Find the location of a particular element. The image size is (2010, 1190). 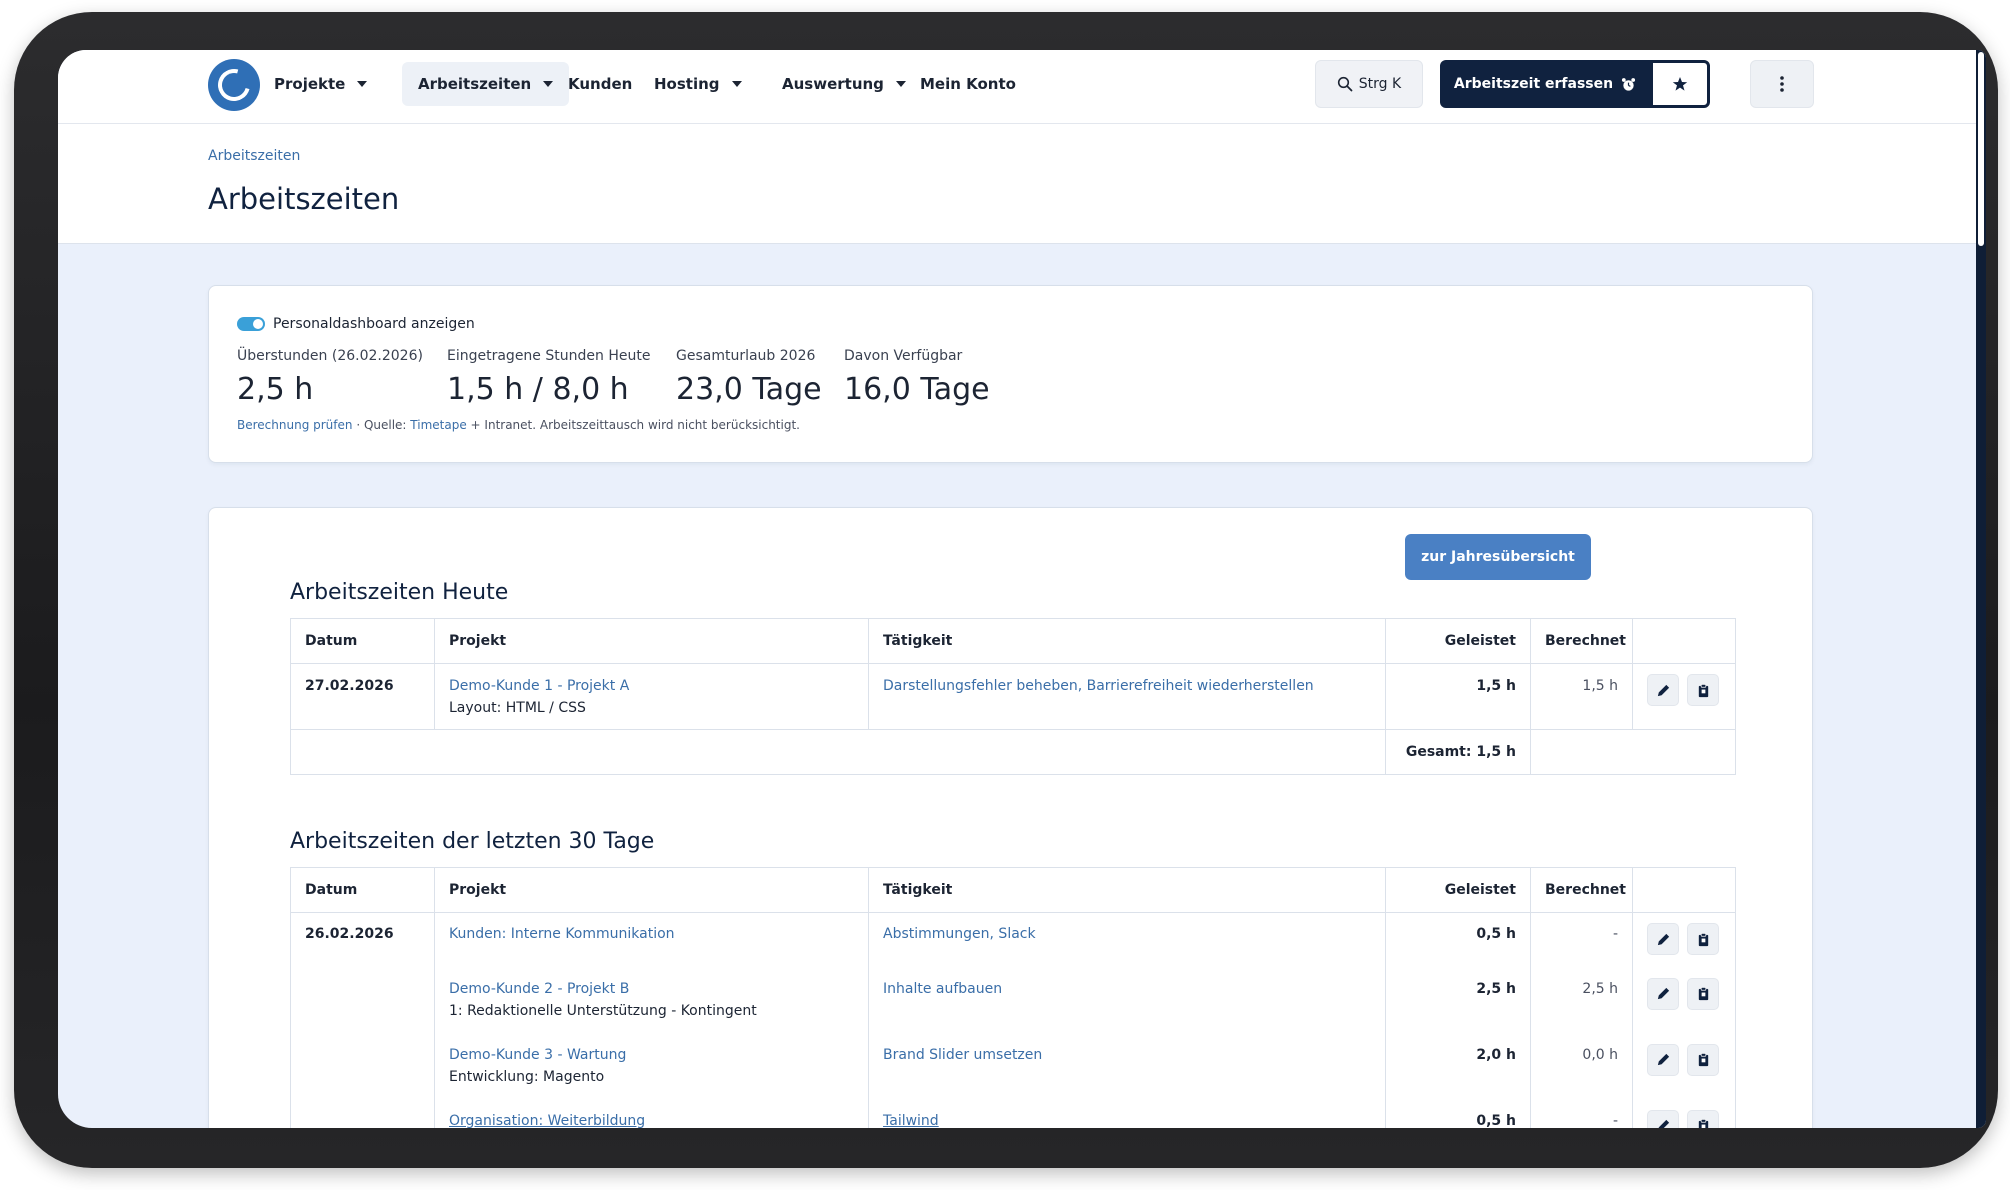

stat-available-vacation-value: 16,0 Tage is located at coordinates (917, 389).